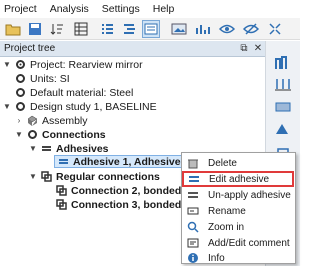 This screenshot has width=320, height=266. Describe the element at coordinates (19, 120) in the screenshot. I see `collapse-icon: ›` at that location.